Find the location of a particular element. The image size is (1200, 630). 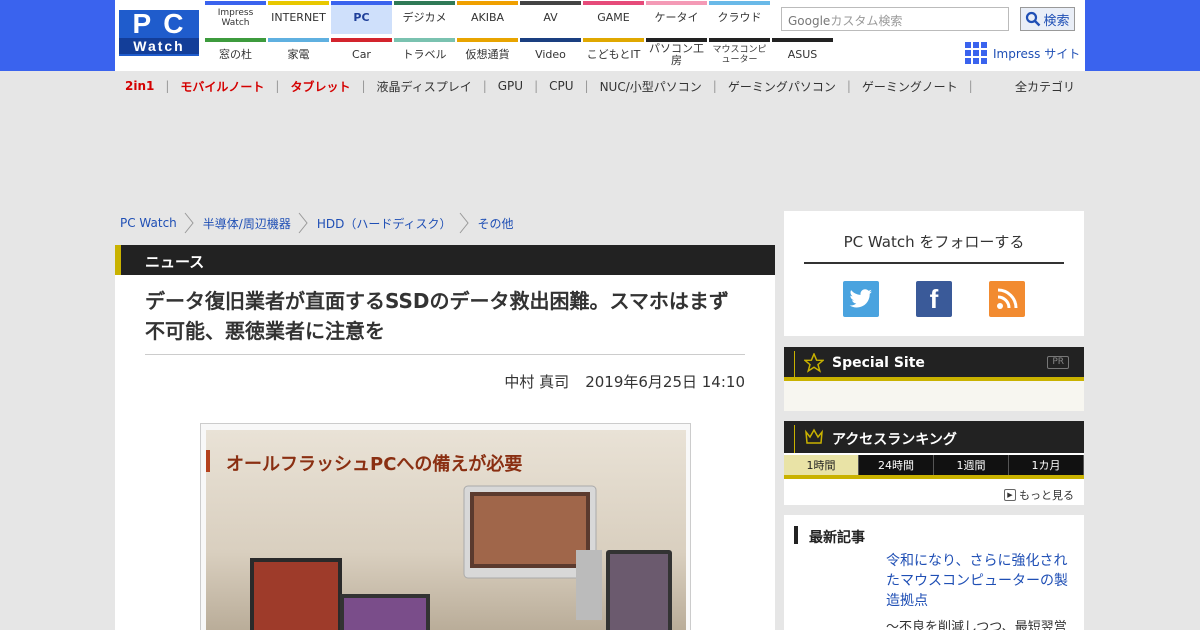

breadcrumb-item: その他 is located at coordinates (496, 223).